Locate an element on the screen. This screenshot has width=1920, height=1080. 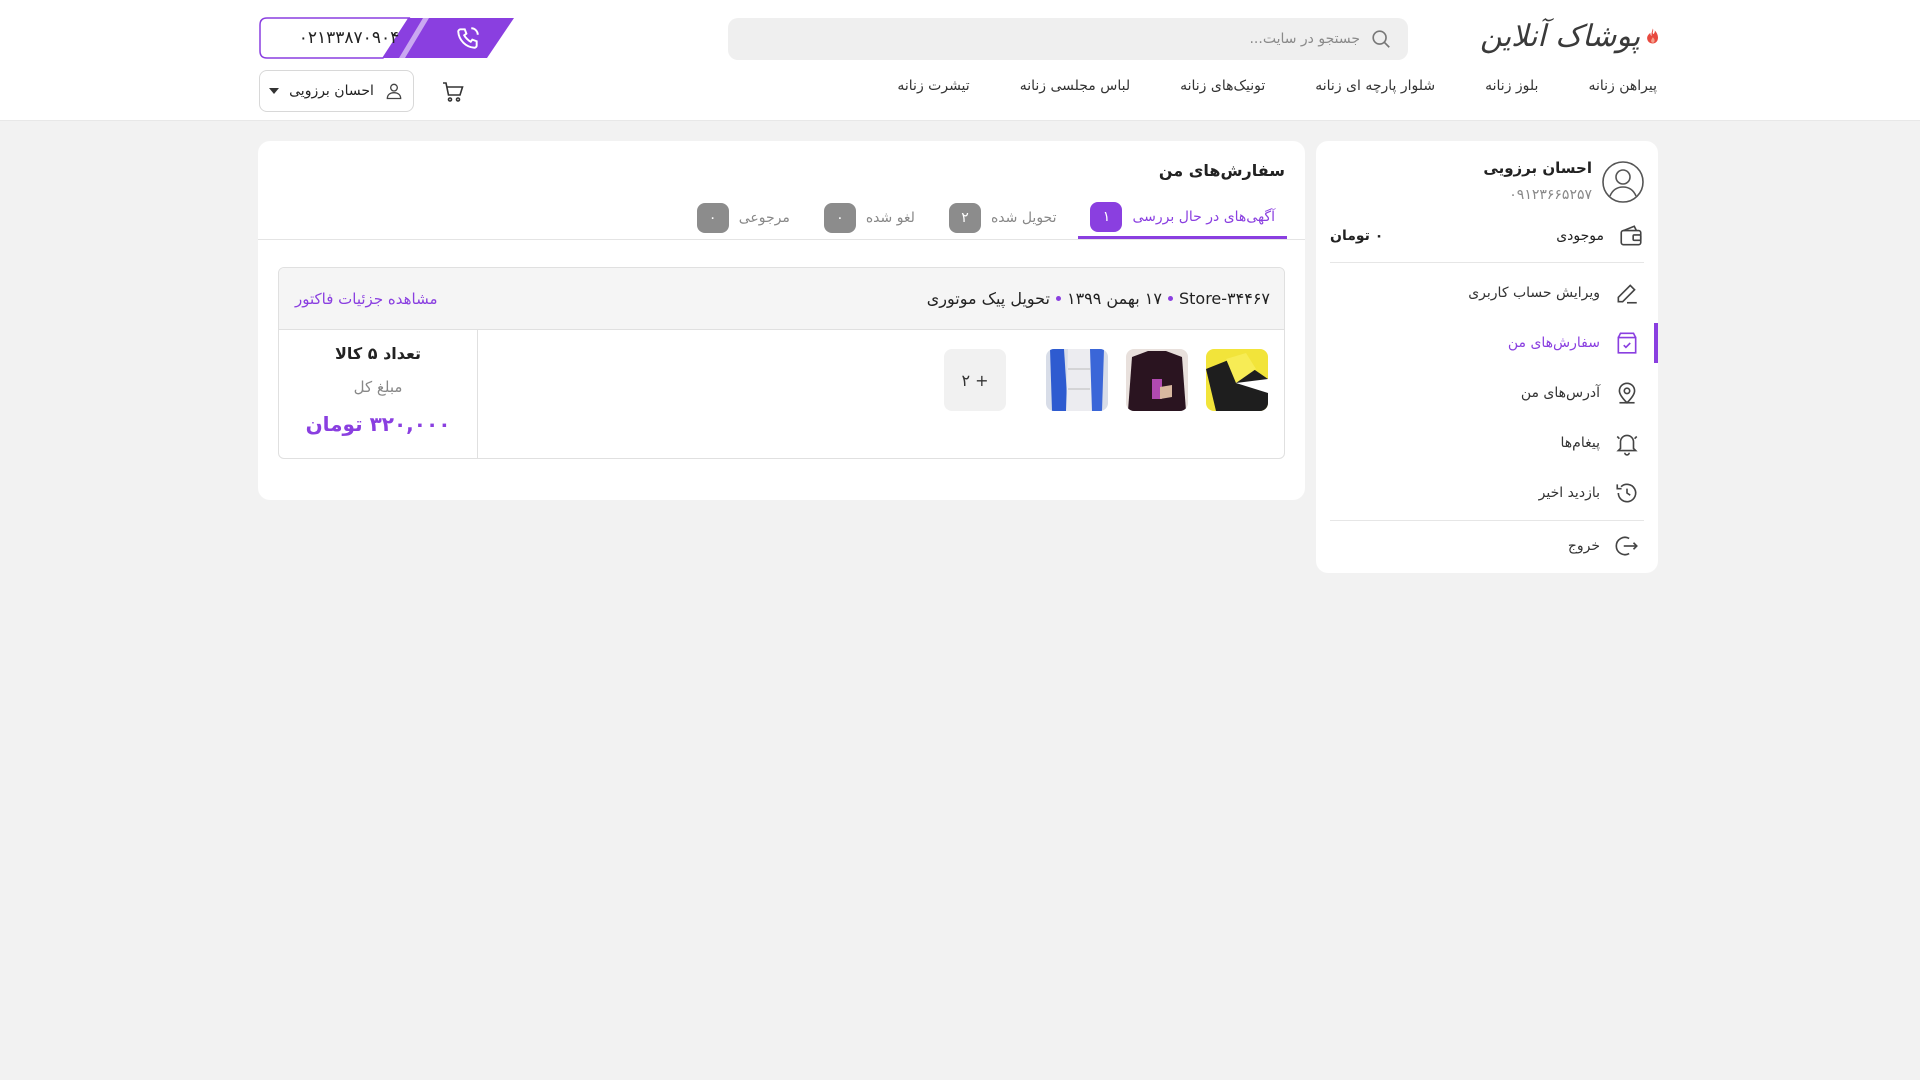
nav-item-tunics: تونیک‌های زنانه is located at coordinates (1222, 90).